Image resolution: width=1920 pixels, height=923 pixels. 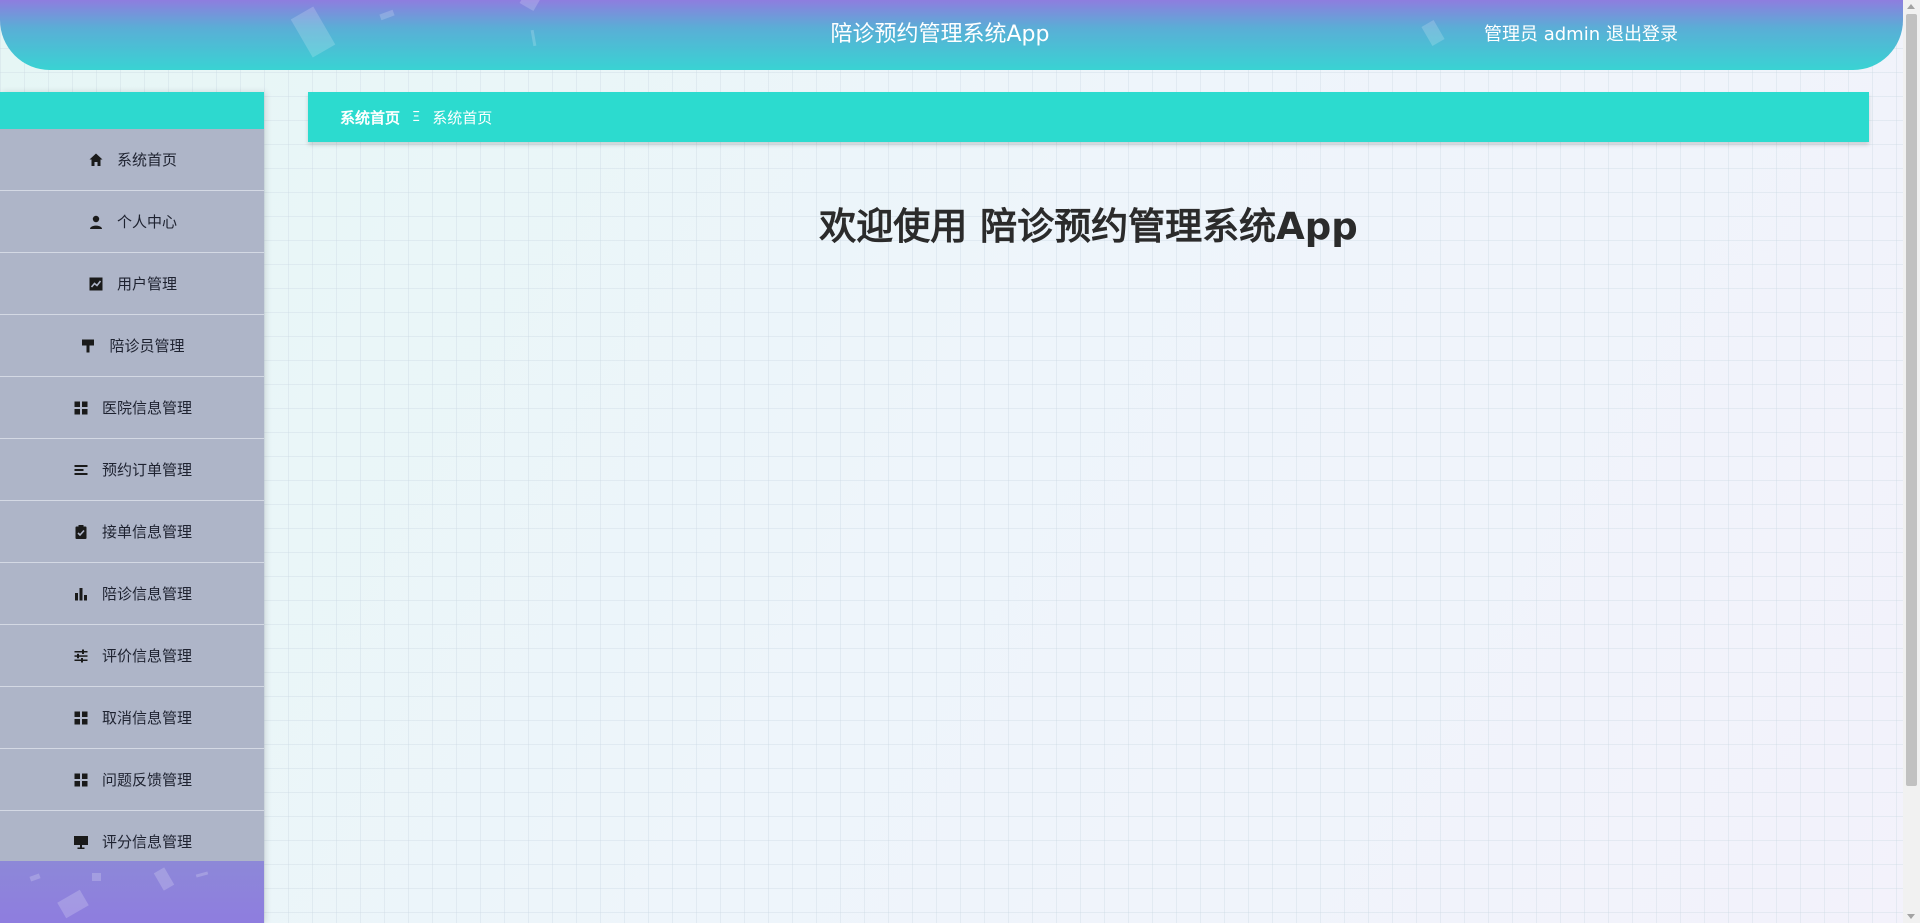 What do you see at coordinates (370, 117) in the screenshot?
I see `breadcrumb-home-link: 系统首页` at bounding box center [370, 117].